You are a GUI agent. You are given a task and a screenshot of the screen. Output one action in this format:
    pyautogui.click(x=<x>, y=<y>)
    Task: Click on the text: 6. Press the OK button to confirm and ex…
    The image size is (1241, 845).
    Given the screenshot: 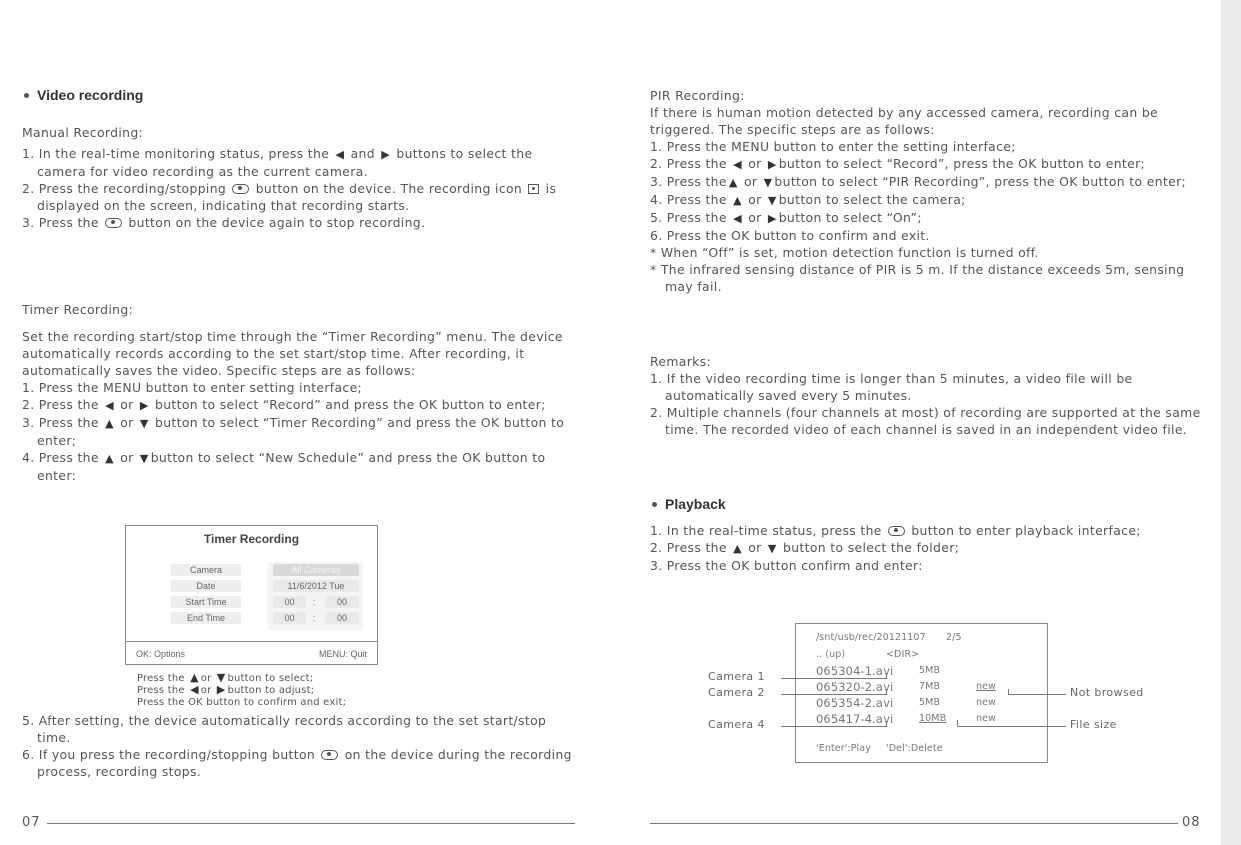 What is the action you would take?
    pyautogui.click(x=790, y=235)
    